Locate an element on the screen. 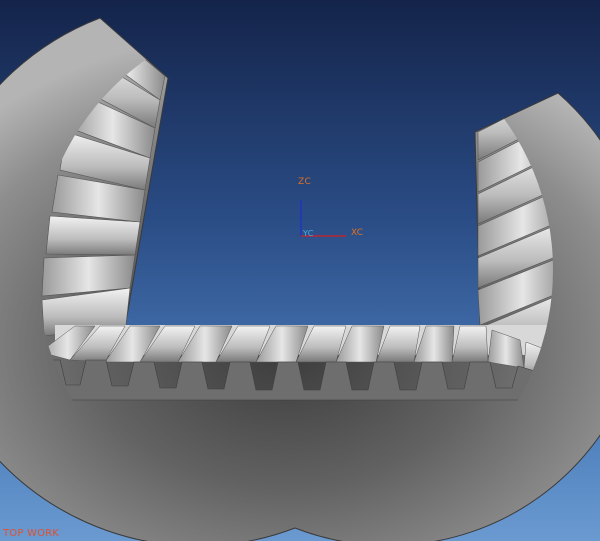 Image resolution: width=600 pixels, height=541 pixels. view-mode-label: TOP WORK is located at coordinates (31, 533).